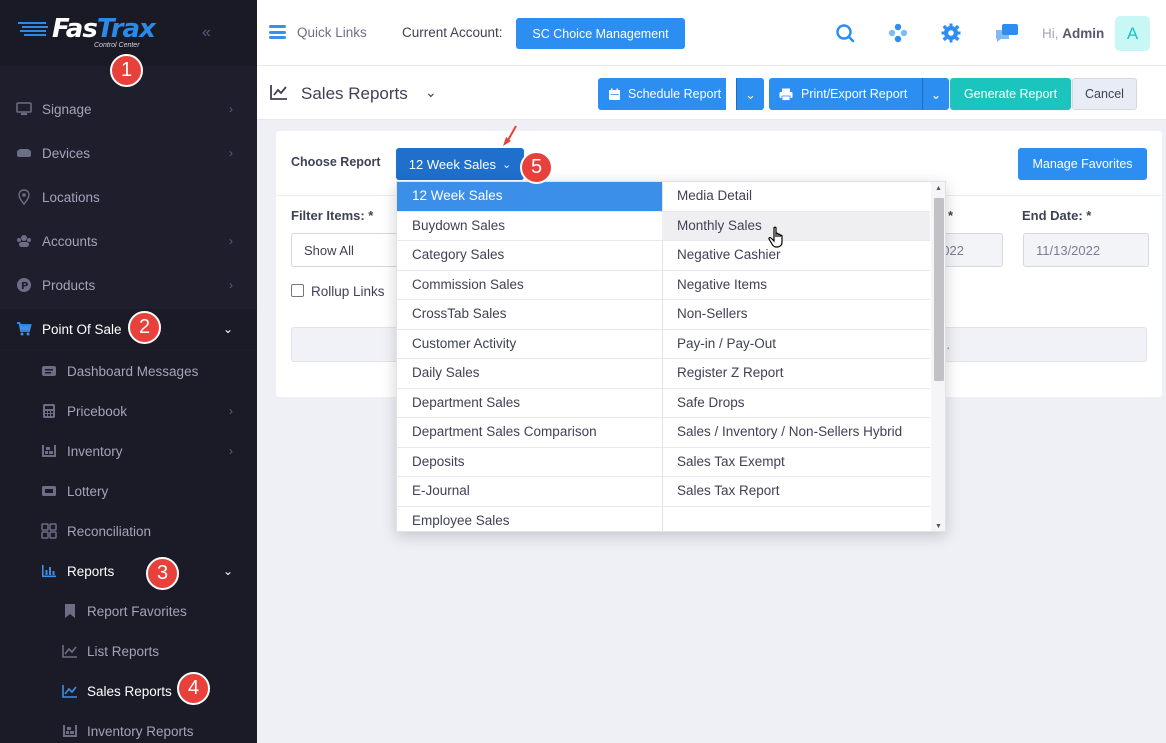 This screenshot has height=743, width=1166. I want to click on report-option-department-sales-comparison: Department Sales Comparison, so click(529, 433).